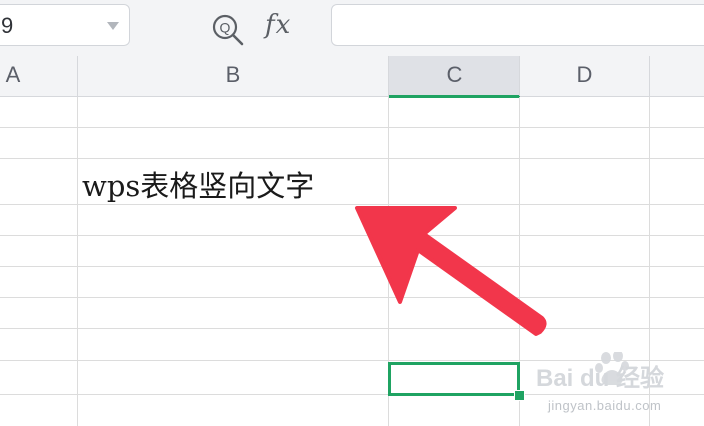 This screenshot has width=704, height=426. I want to click on fill-handle, so click(519, 395).